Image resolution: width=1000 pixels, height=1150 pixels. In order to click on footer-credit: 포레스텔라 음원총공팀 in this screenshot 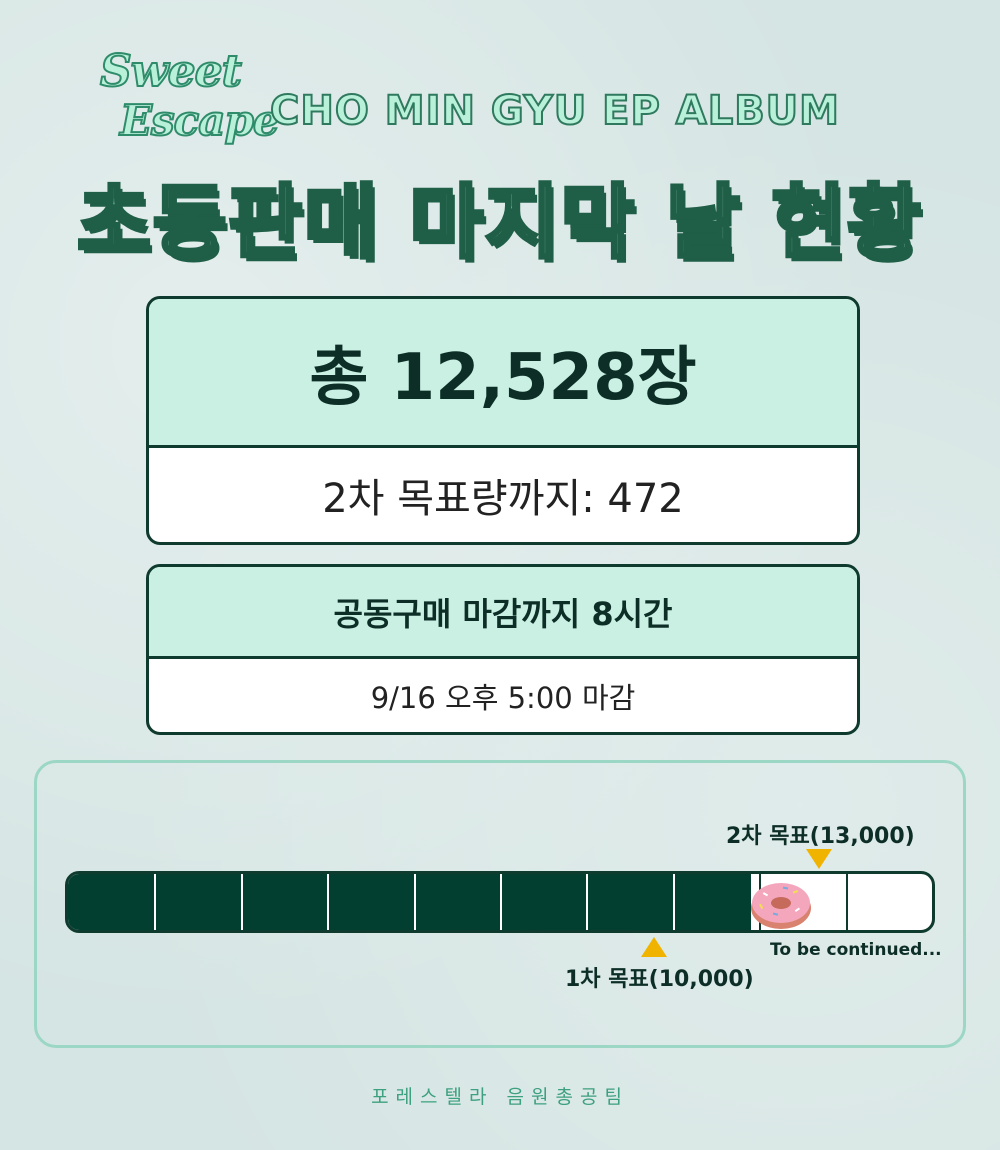, I will do `click(500, 1097)`.